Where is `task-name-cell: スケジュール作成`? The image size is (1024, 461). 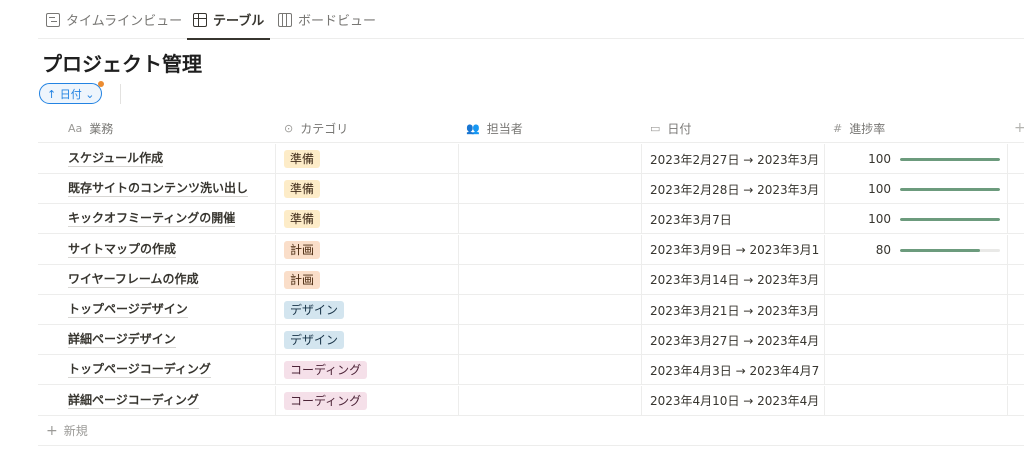
task-name-cell: スケジュール作成 is located at coordinates (171, 159).